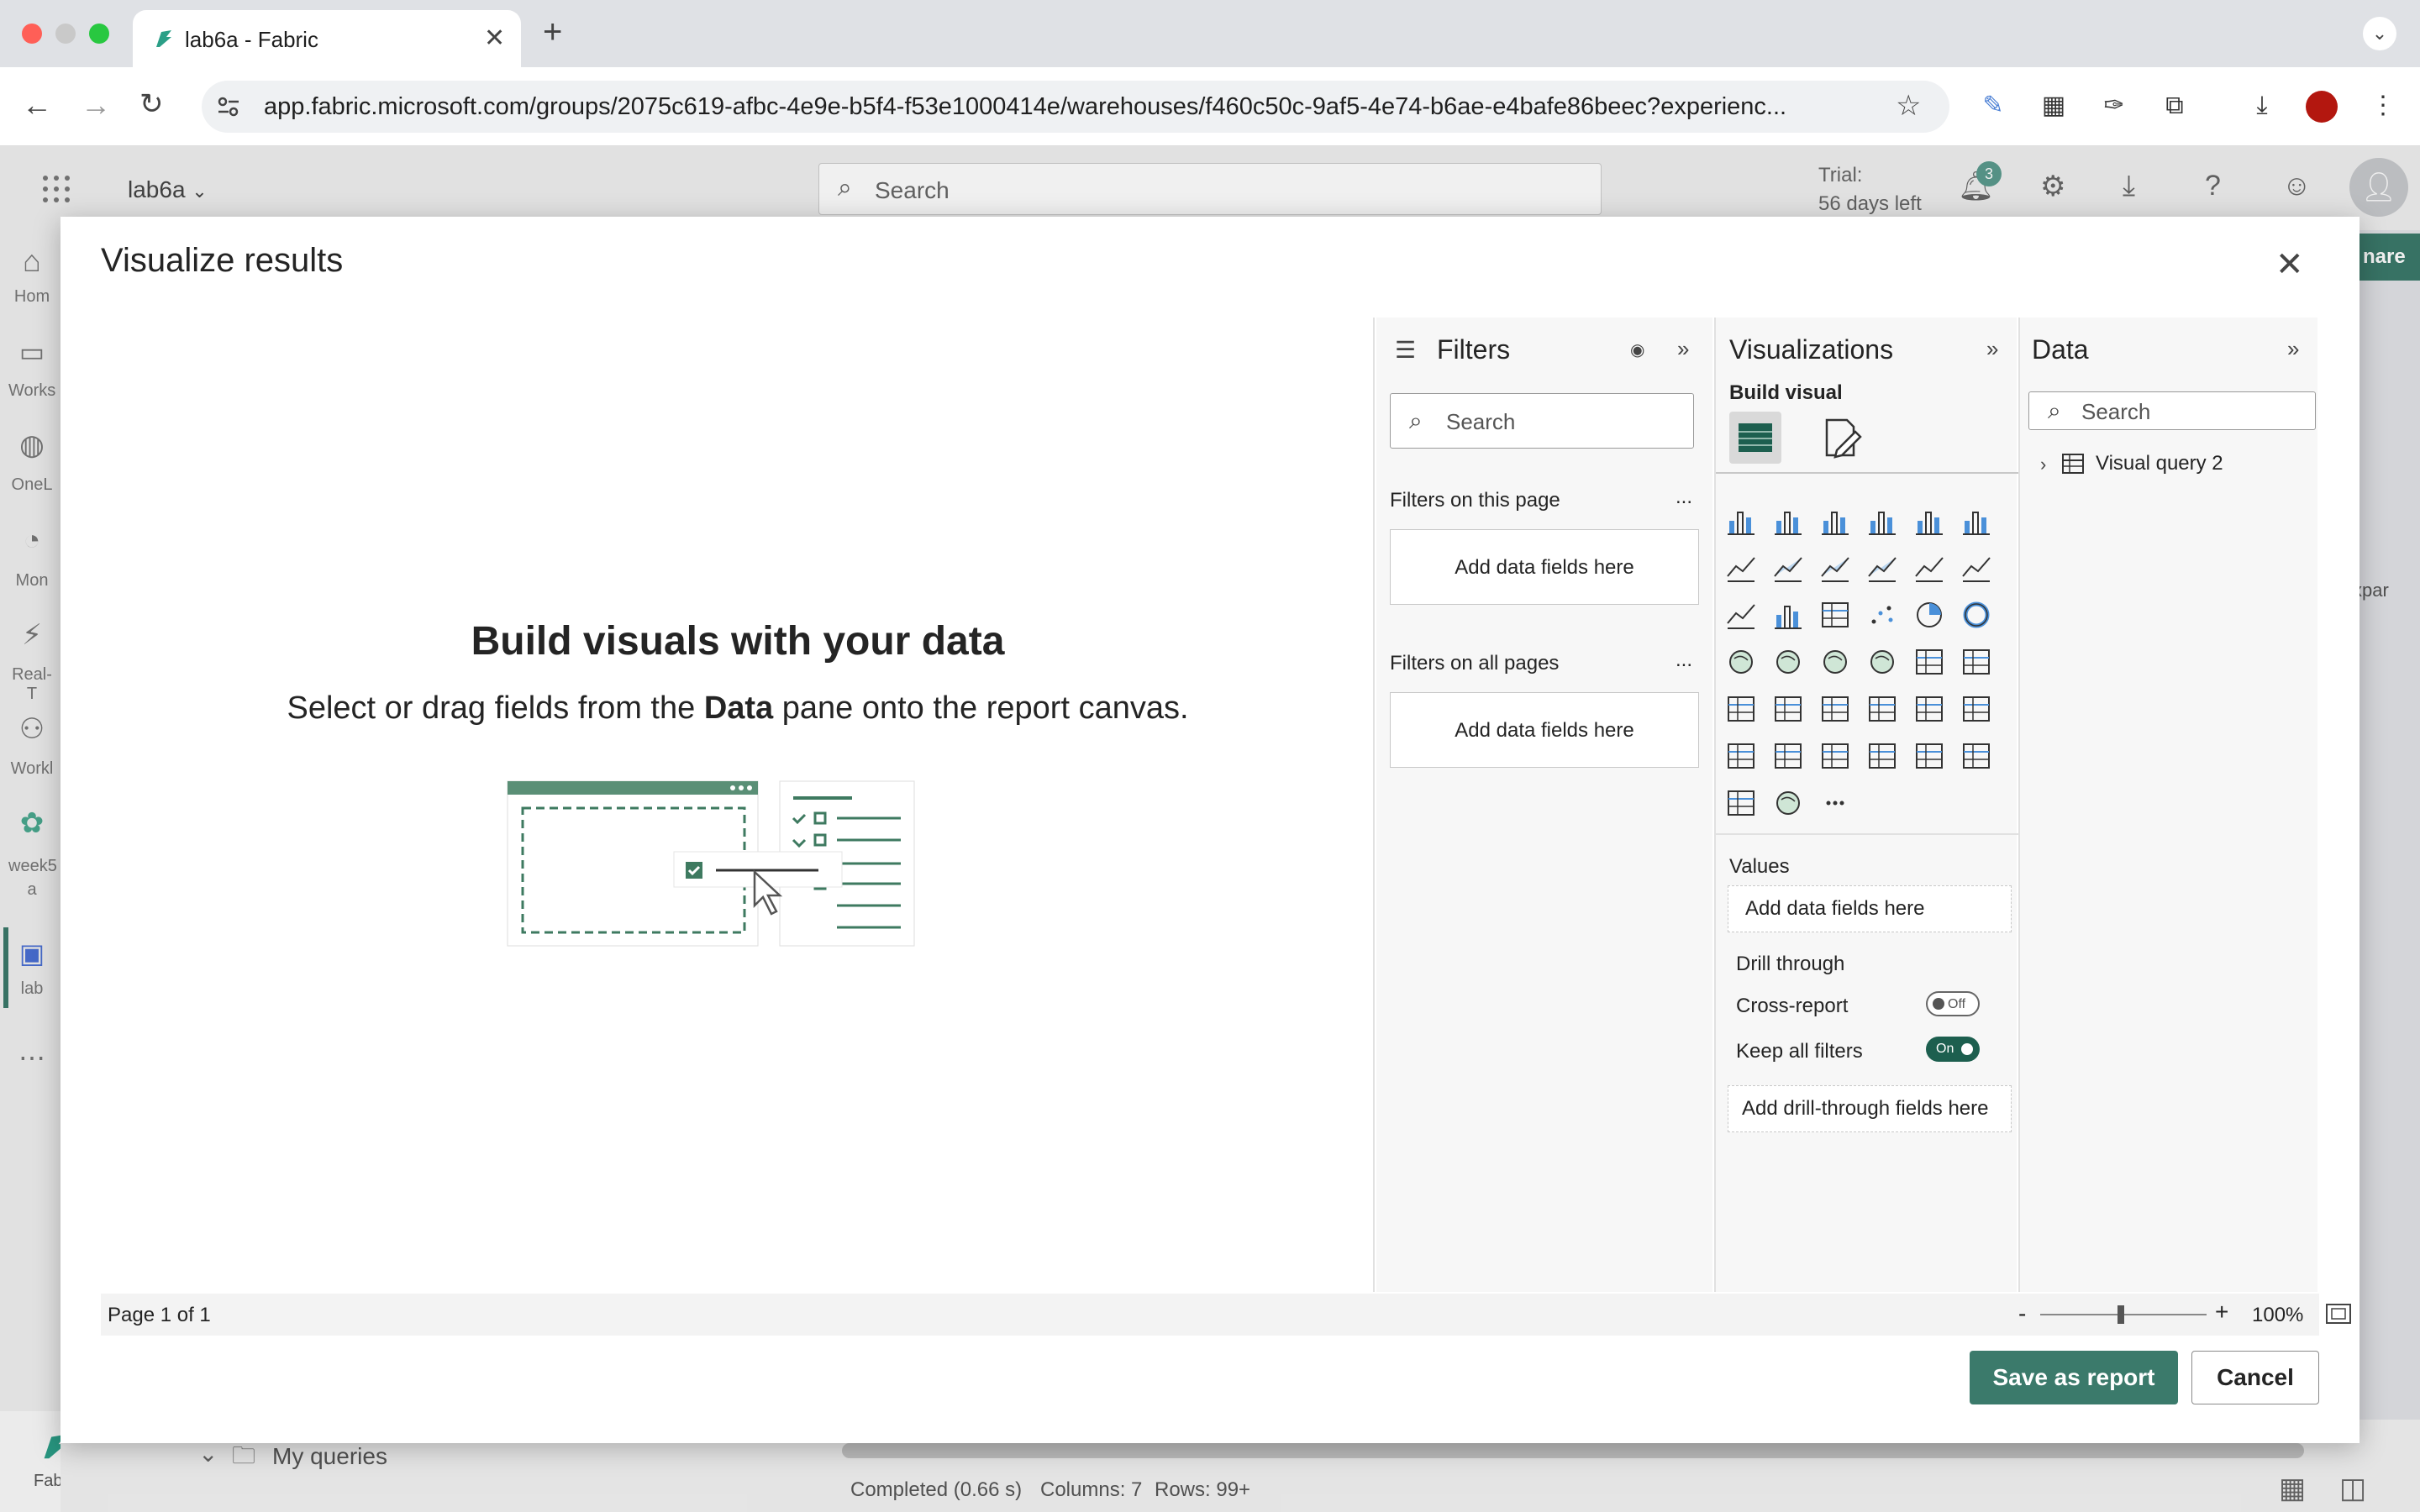  I want to click on keep-all-filters-toggle: On, so click(1953, 1049).